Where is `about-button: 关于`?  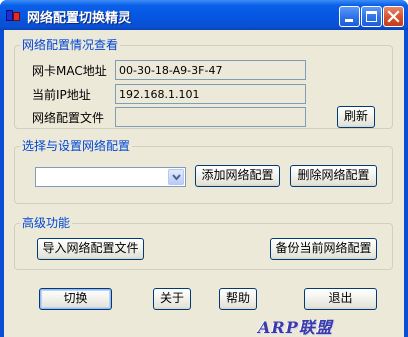
about-button: 关于 is located at coordinates (172, 299).